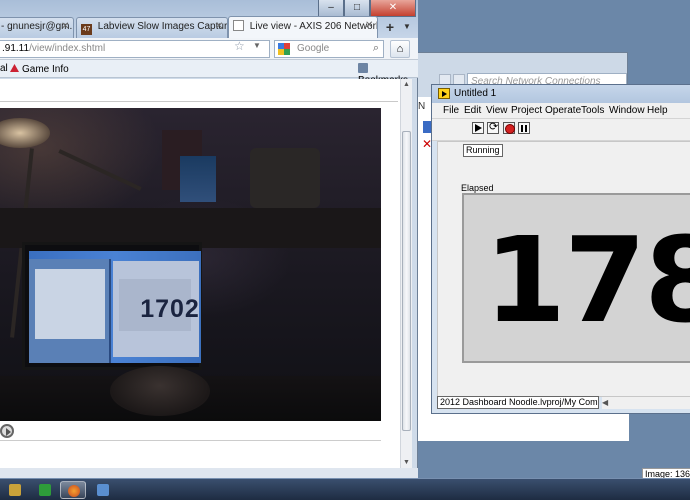 The height and width of the screenshot is (500, 690). I want to click on vertical-scrollbar: ▲ ▼, so click(406, 273).